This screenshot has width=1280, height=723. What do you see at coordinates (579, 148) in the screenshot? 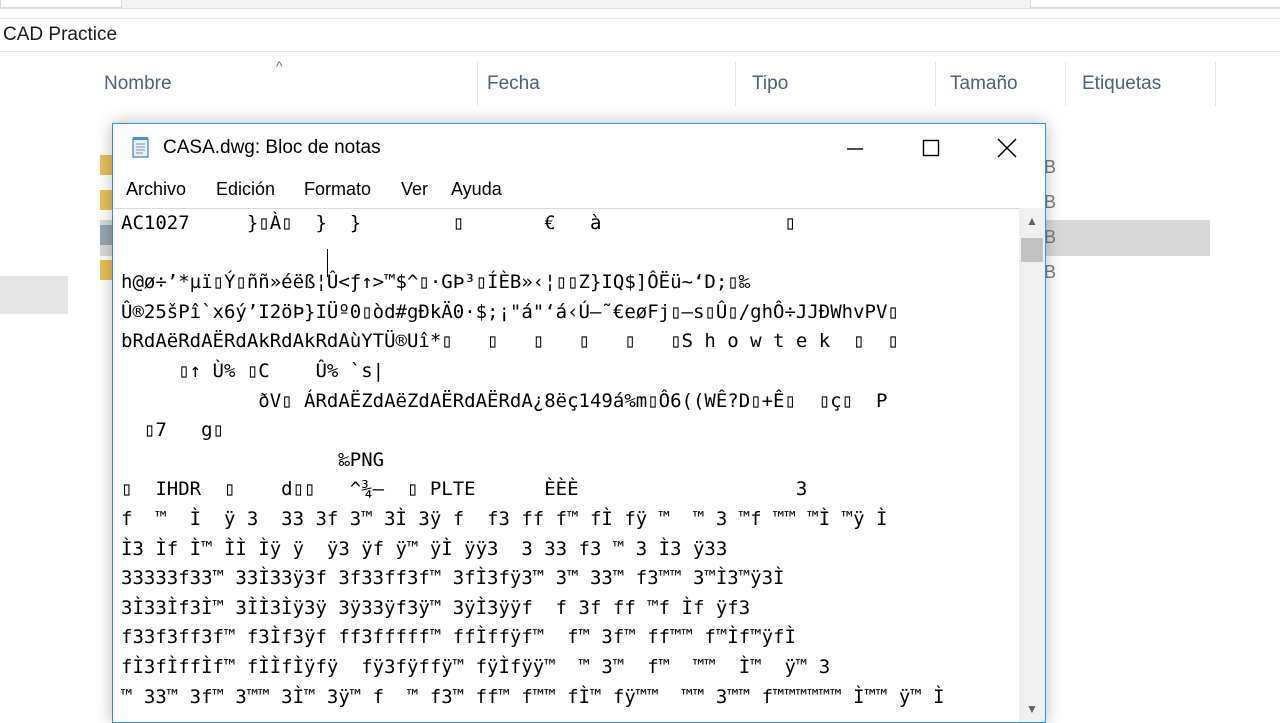
I see `title-bar: CASA.dwg: Bloc de notas` at bounding box center [579, 148].